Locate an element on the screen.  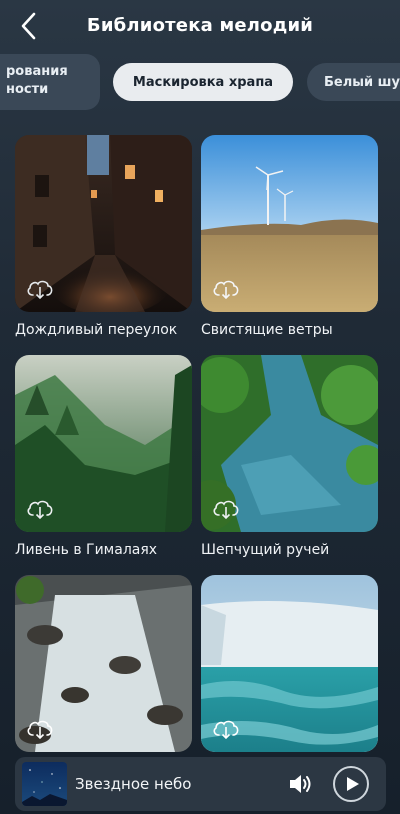
header: Библиотека мелодий is located at coordinates (200, 26).